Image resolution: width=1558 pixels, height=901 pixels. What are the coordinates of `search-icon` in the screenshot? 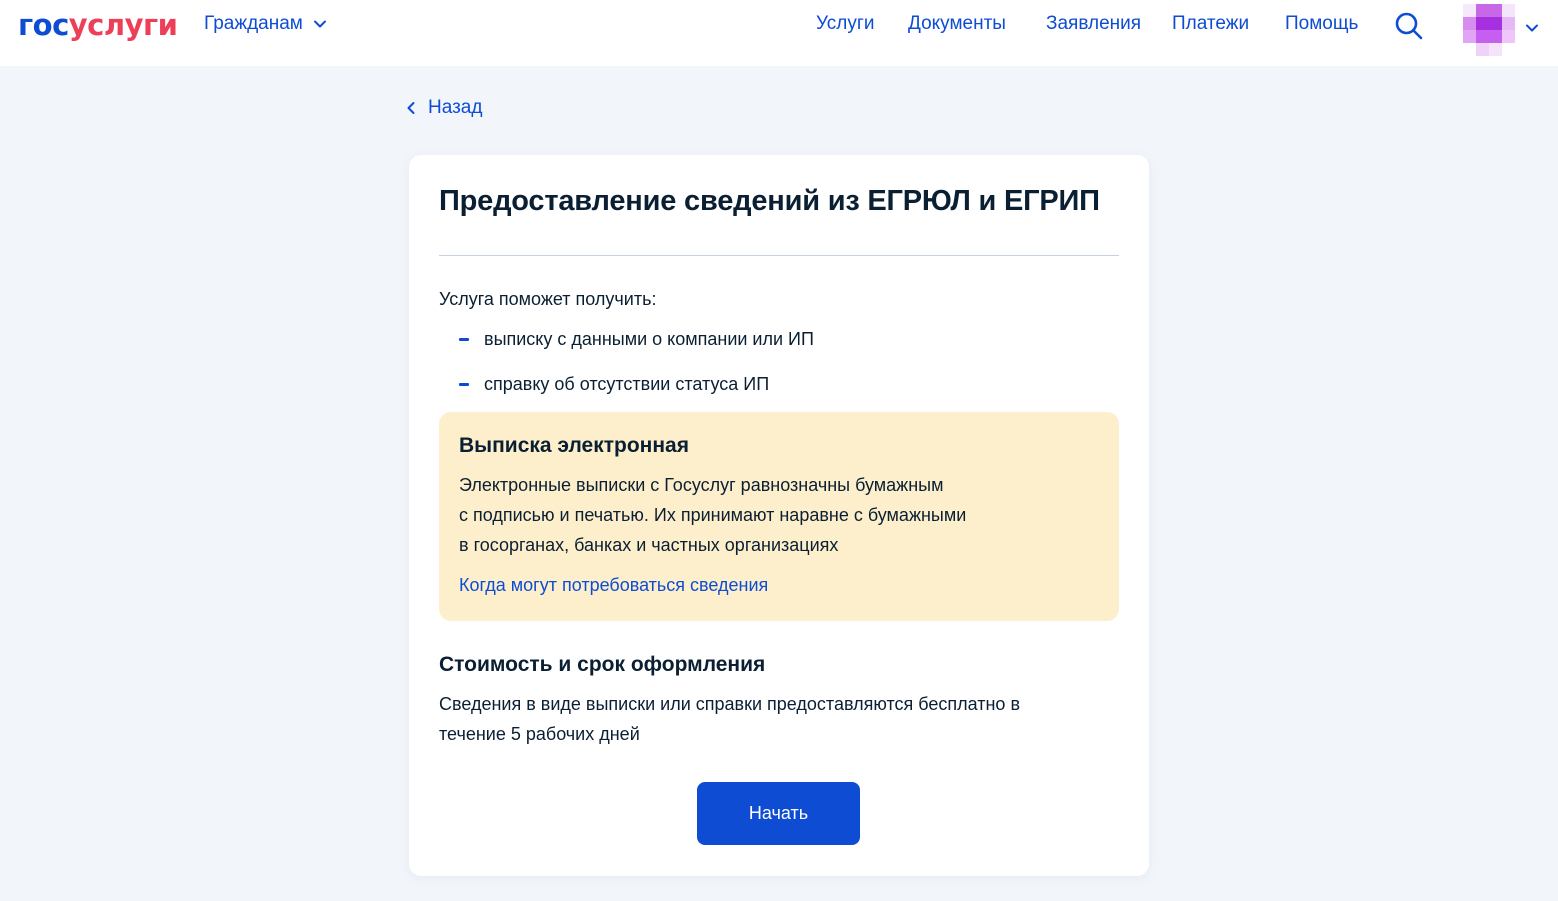 It's located at (1409, 26).